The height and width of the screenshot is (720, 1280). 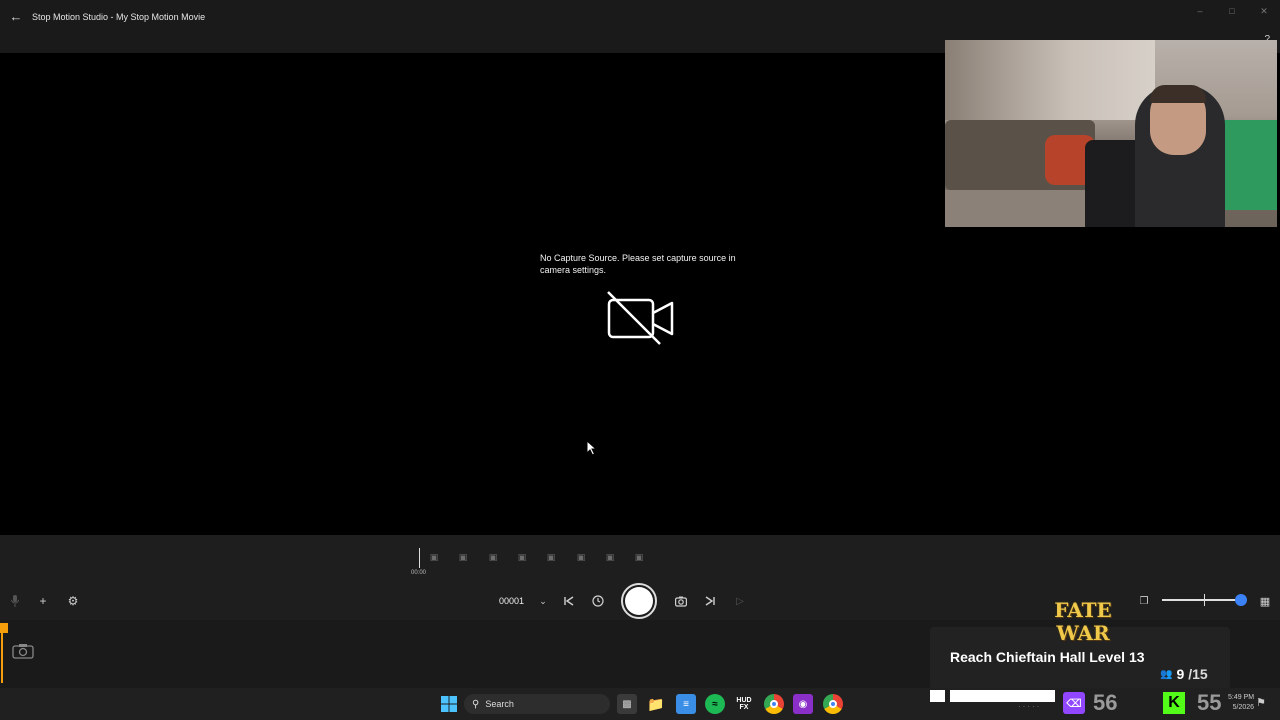 I want to click on grid-icon: ▦, so click(x=1265, y=601).